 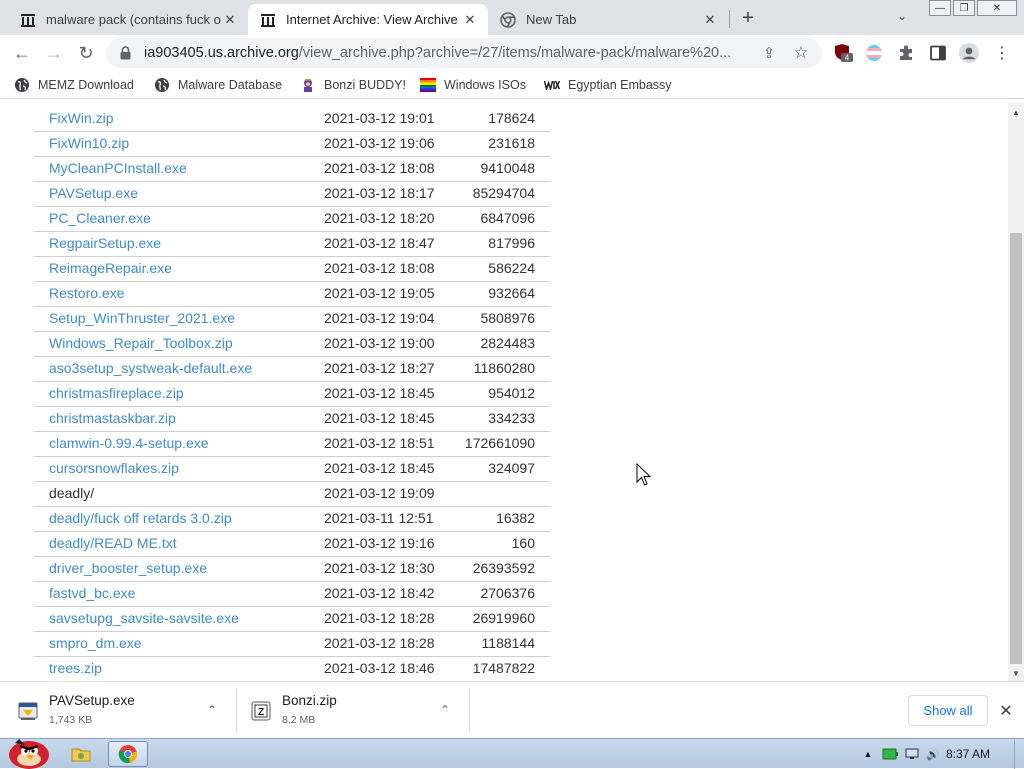 What do you see at coordinates (969, 53) in the screenshot?
I see `profile-avatar-icon` at bounding box center [969, 53].